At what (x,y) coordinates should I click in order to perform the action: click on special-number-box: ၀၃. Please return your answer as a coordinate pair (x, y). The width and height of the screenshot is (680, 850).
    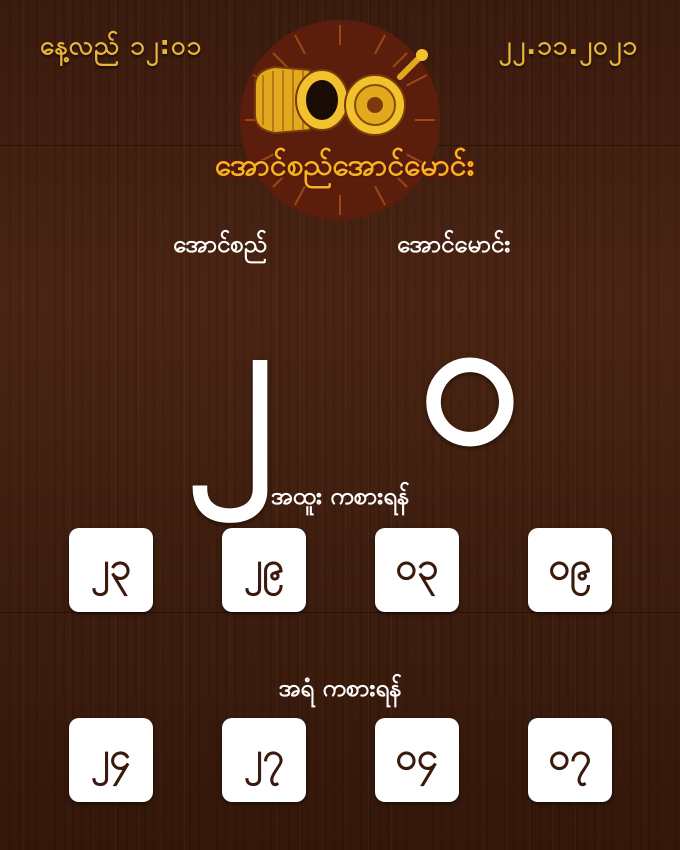
    Looking at the image, I should click on (417, 570).